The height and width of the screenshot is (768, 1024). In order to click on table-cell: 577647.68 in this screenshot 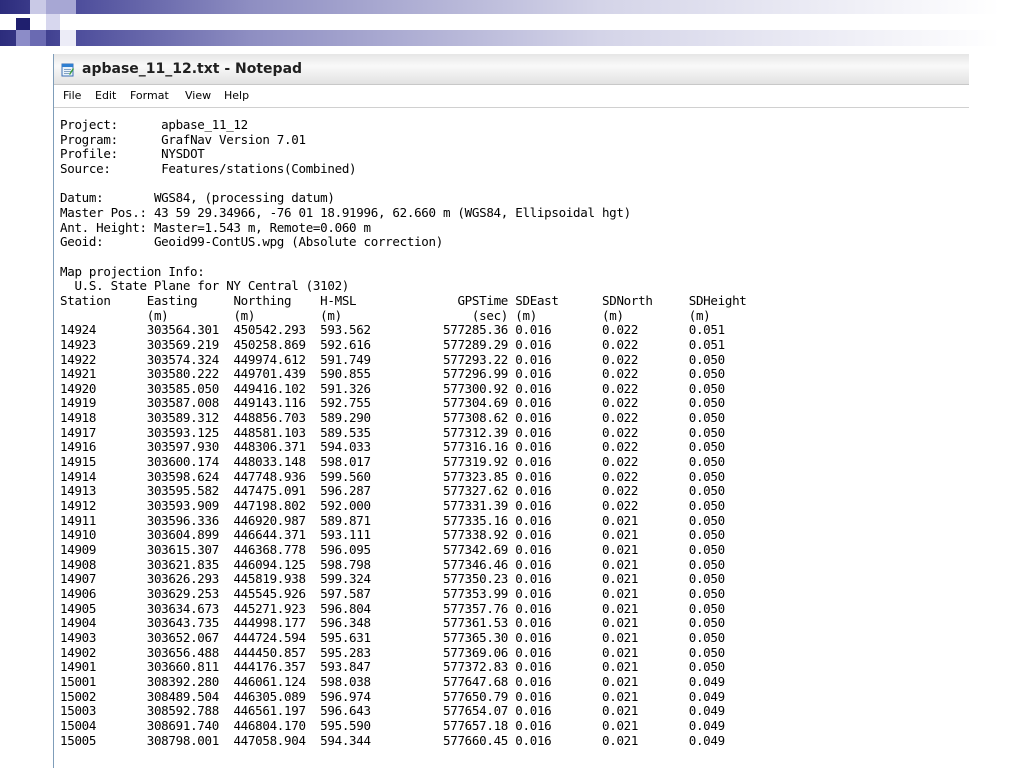, I will do `click(457, 681)`.